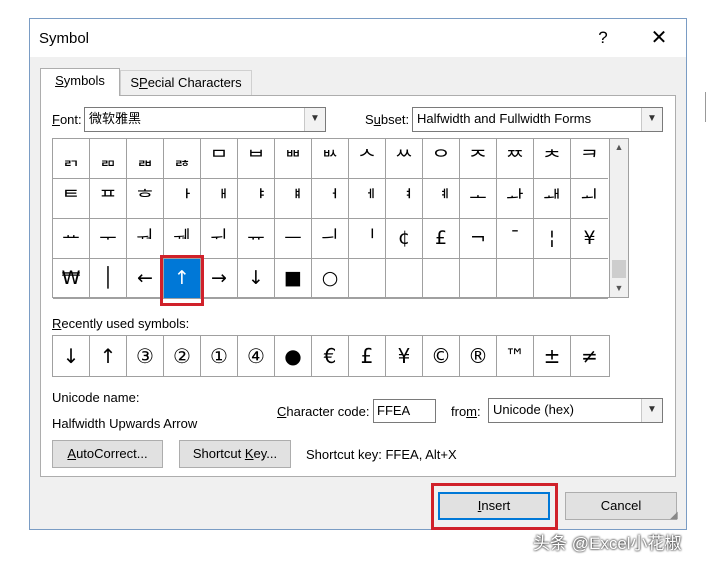  Describe the element at coordinates (607, 543) in the screenshot. I see `watermark-text: 头条 @Excel小花椒` at that location.